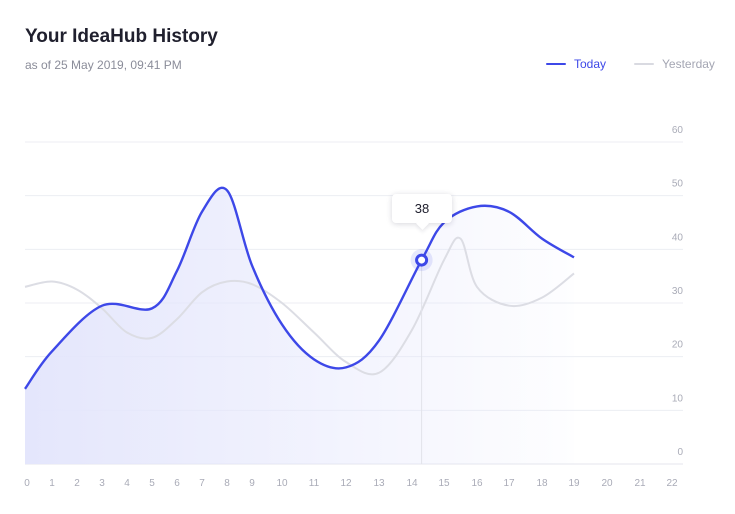 The image size is (735, 514). I want to click on x-tick-label: 6, so click(177, 483).